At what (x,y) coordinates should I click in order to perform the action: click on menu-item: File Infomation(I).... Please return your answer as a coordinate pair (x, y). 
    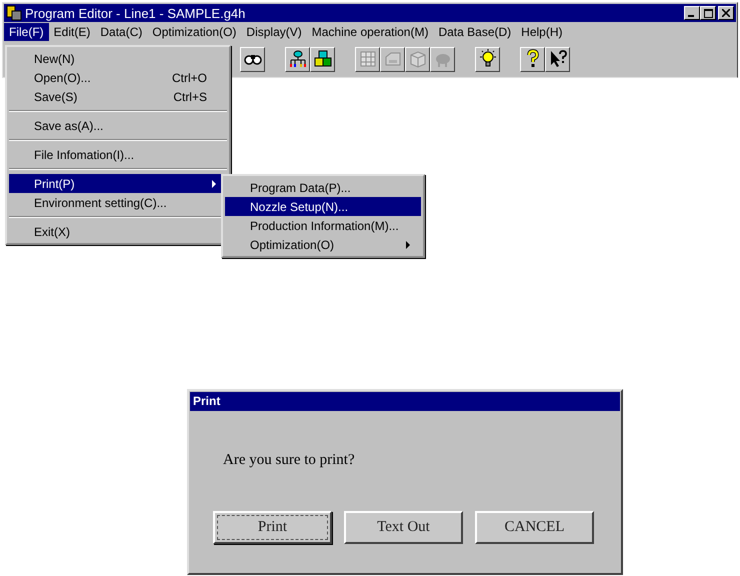
    Looking at the image, I should click on (118, 154).